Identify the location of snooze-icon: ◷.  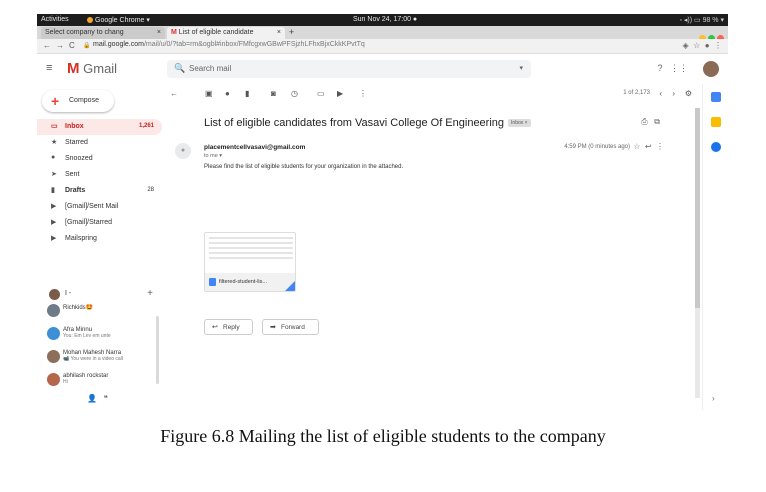
(294, 93).